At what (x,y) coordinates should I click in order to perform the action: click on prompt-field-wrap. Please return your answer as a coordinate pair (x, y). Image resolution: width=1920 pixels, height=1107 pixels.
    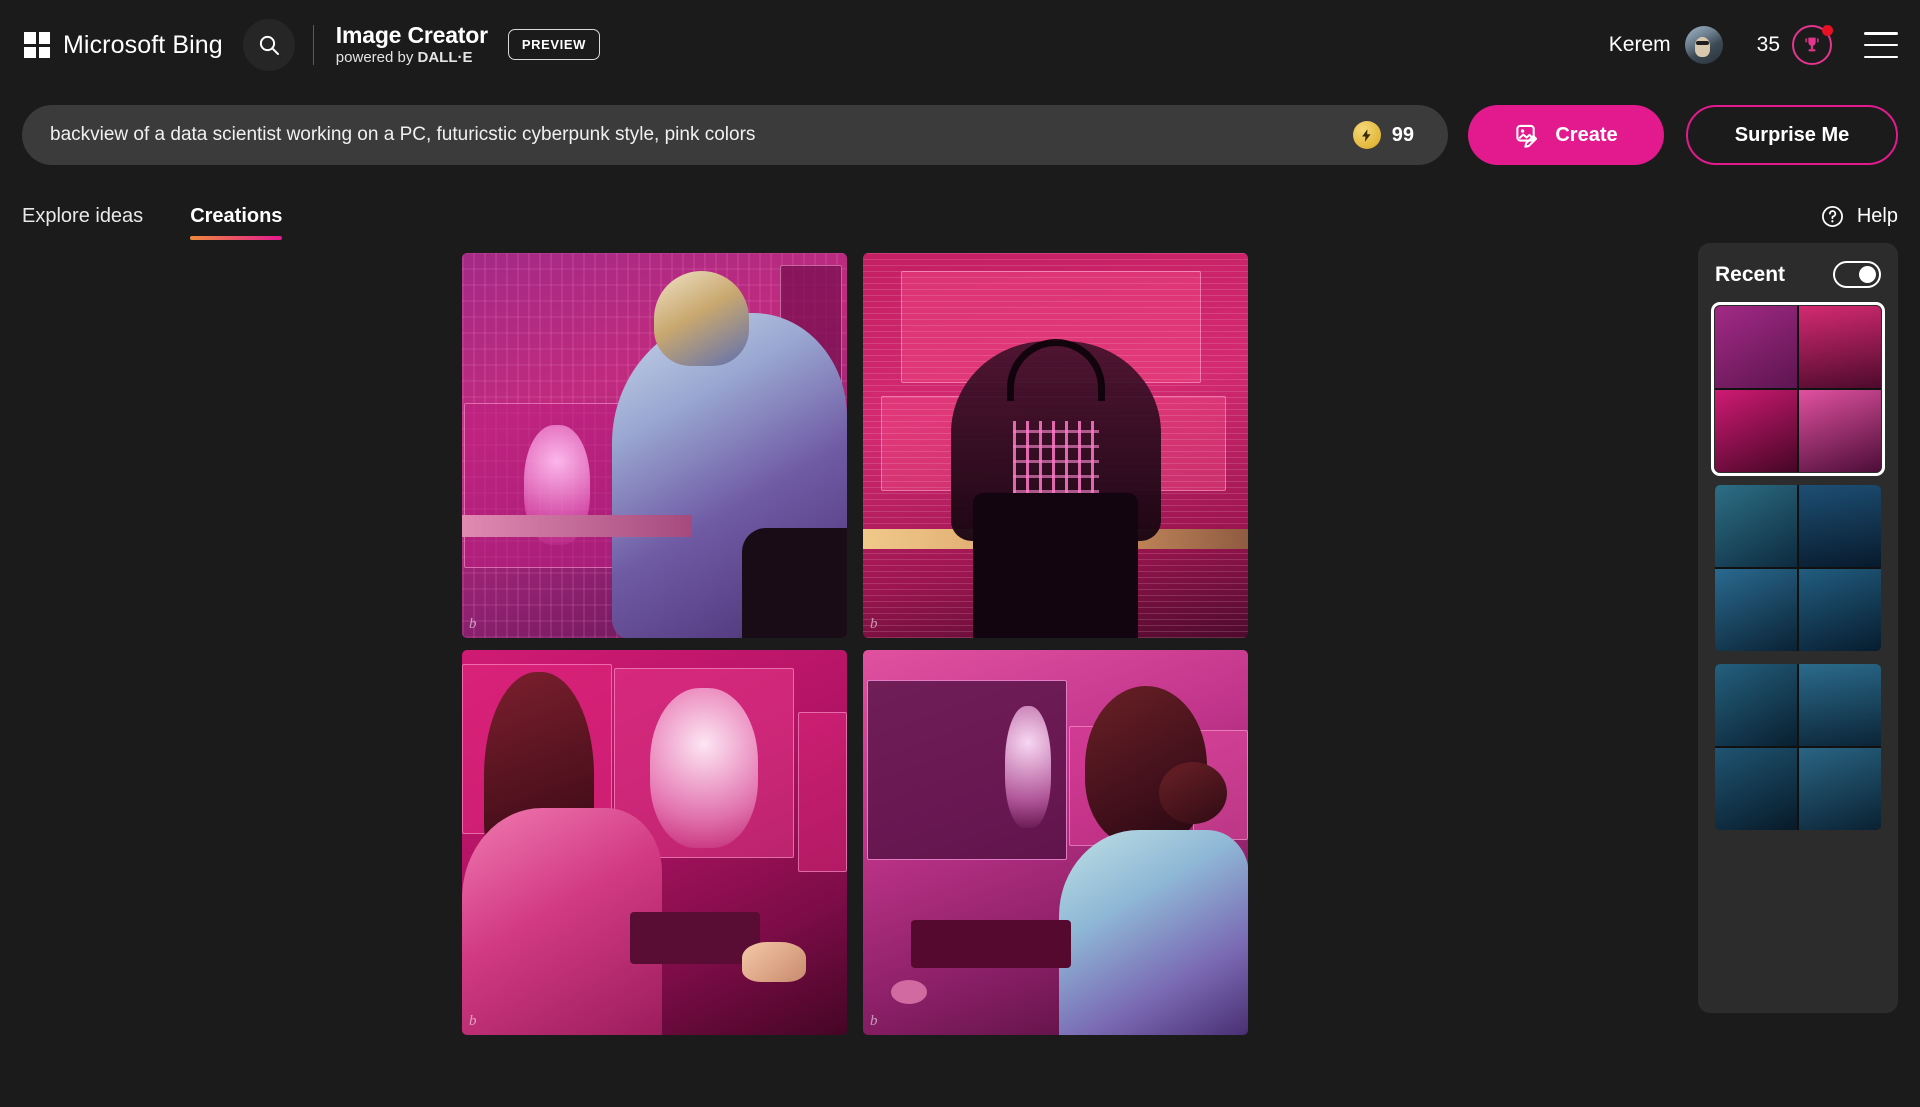
    Looking at the image, I should click on (679, 135).